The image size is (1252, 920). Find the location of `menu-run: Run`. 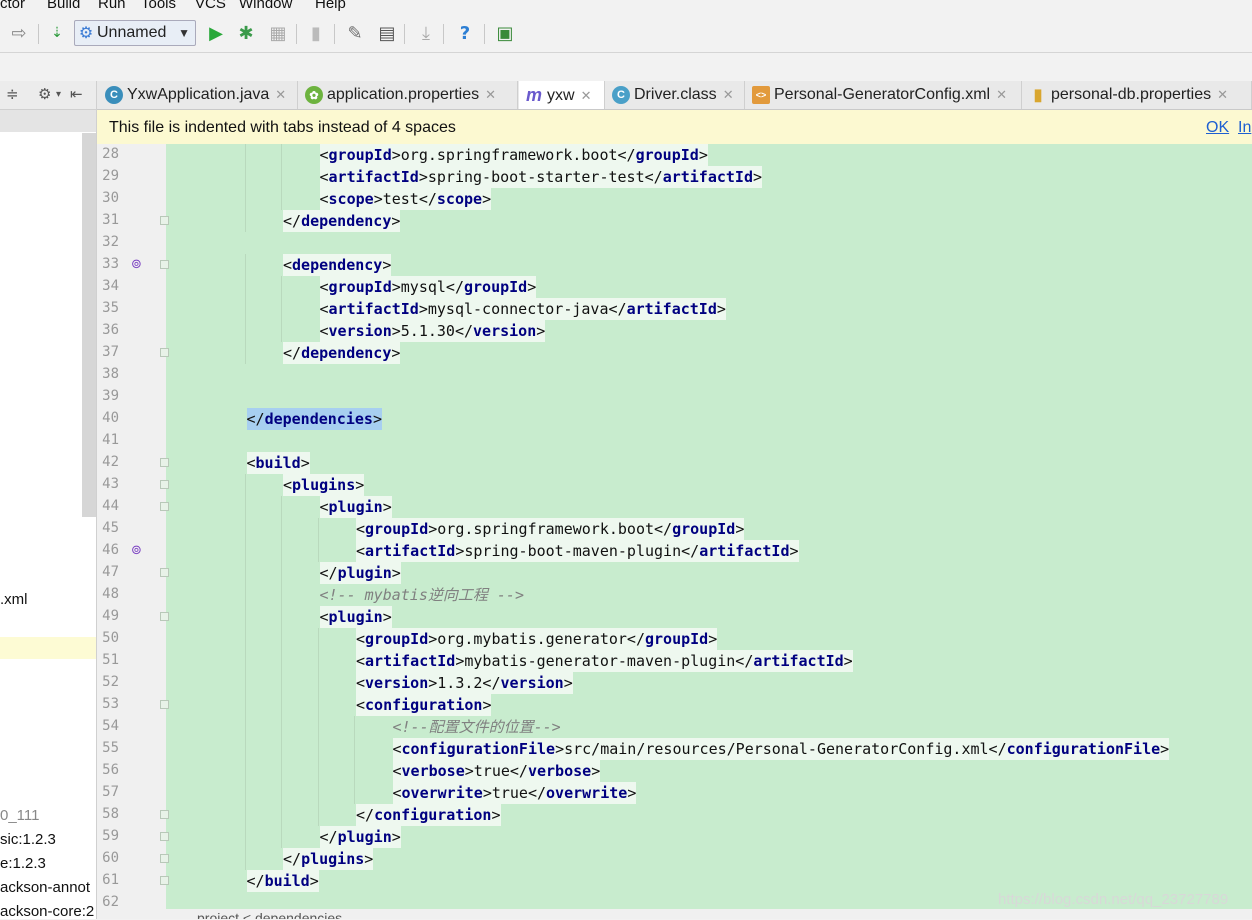

menu-run: Run is located at coordinates (112, 6).